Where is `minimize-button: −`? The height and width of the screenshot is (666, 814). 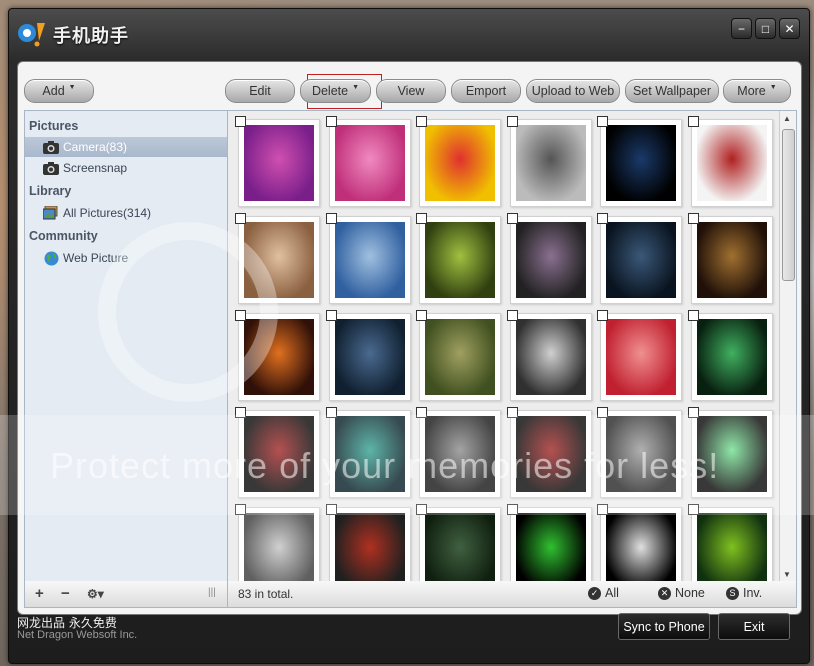
minimize-button: − is located at coordinates (741, 28).